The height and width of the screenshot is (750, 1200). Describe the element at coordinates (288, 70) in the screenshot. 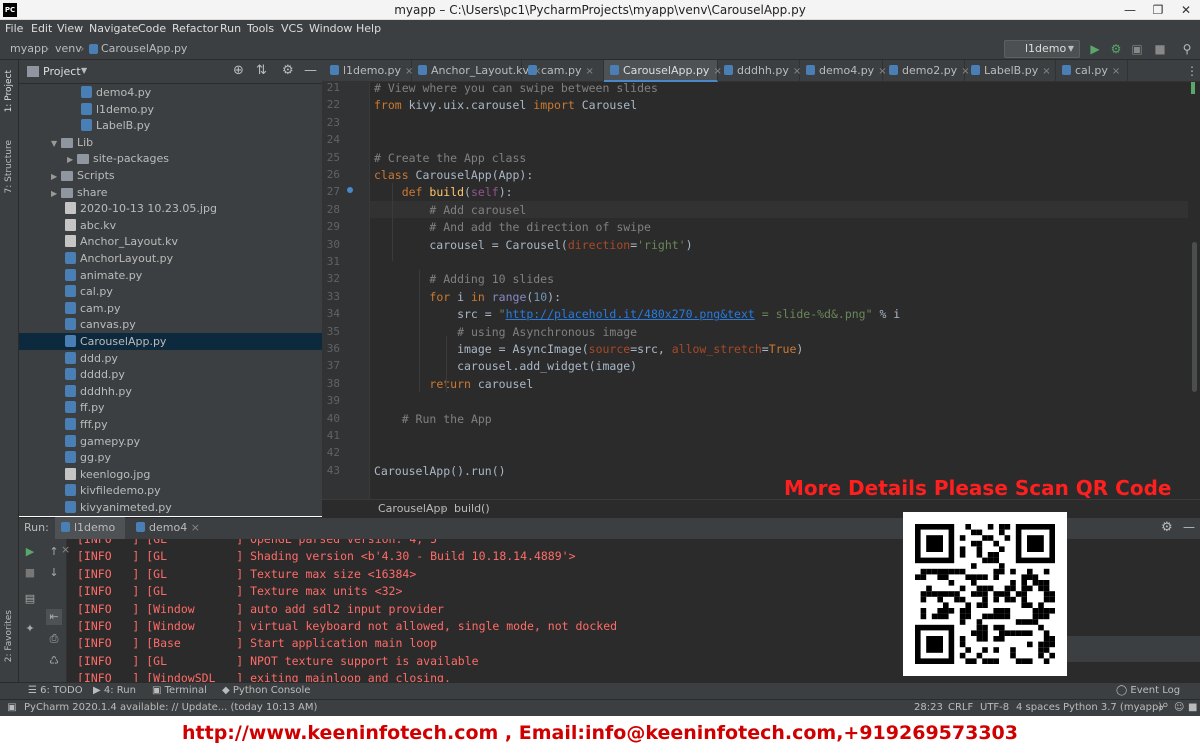

I see `gear-icon: ⚙` at that location.